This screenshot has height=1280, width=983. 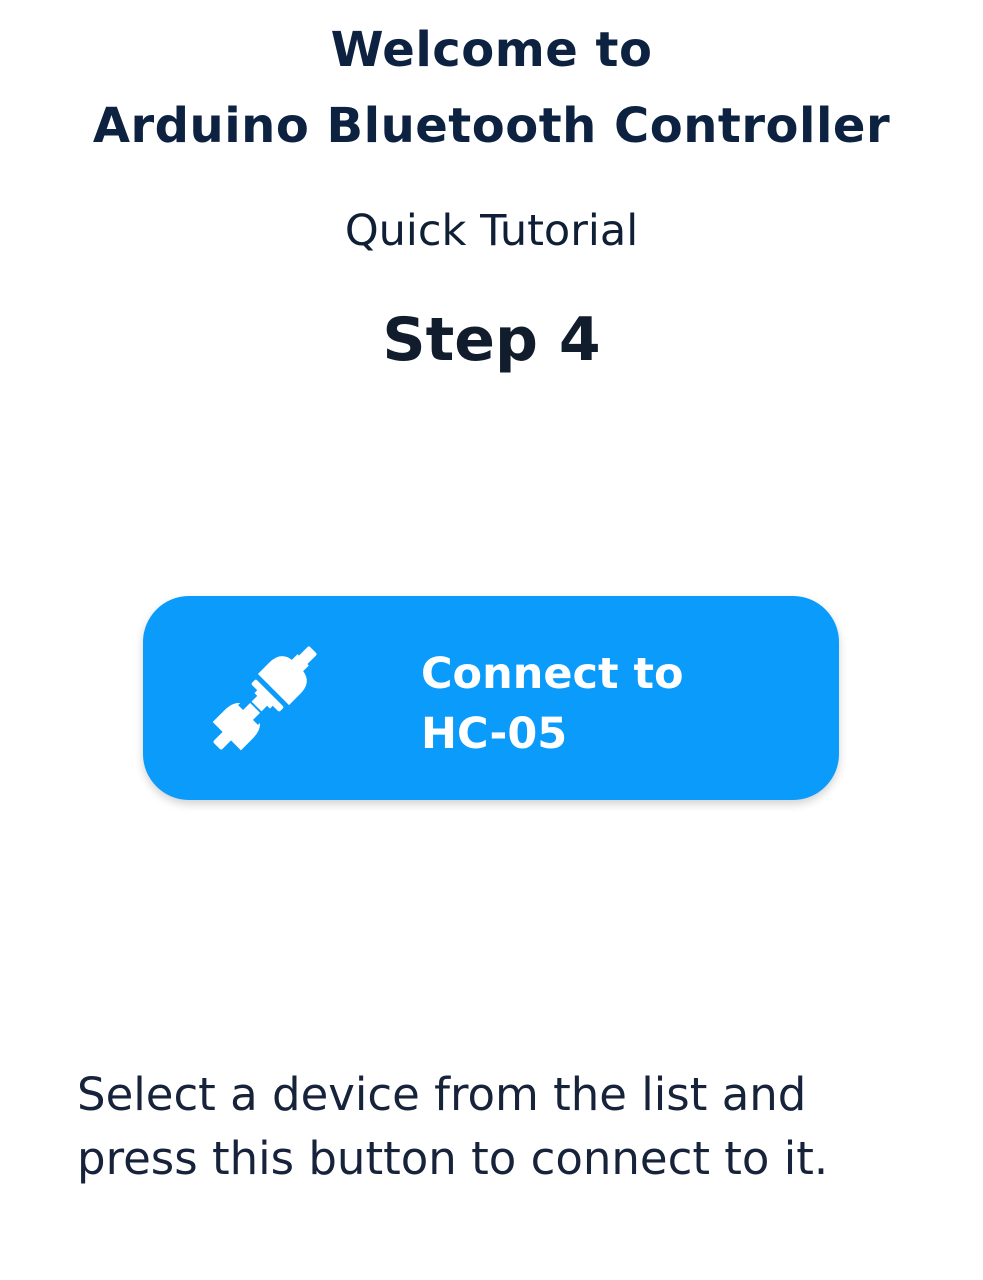 I want to click on app-name-title: Arduino Bluetooth Controller, so click(x=491, y=126).